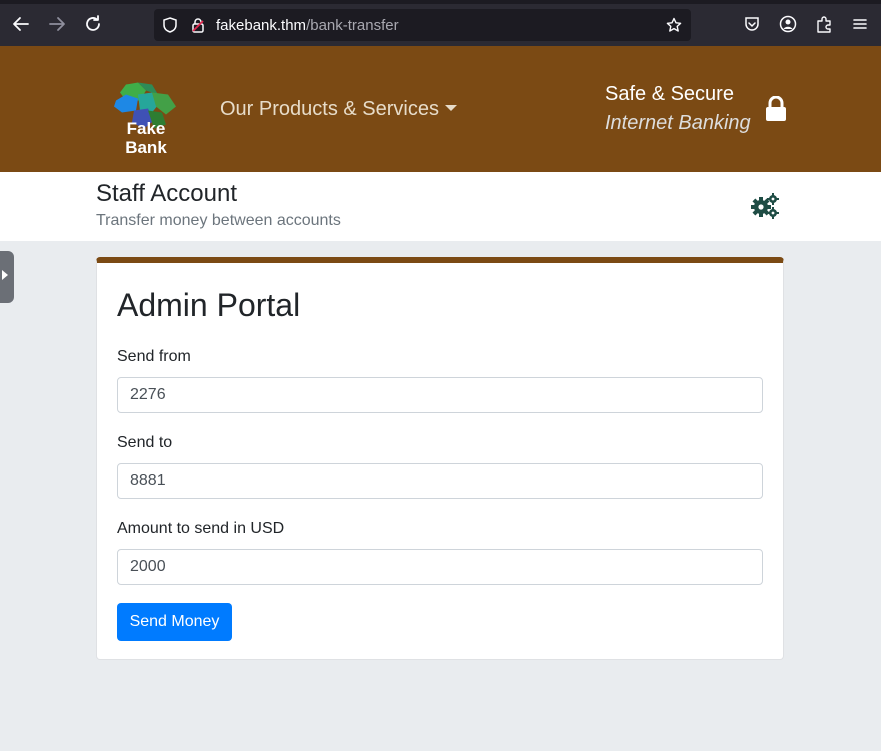  I want to click on send-from-label: Send from, so click(154, 356).